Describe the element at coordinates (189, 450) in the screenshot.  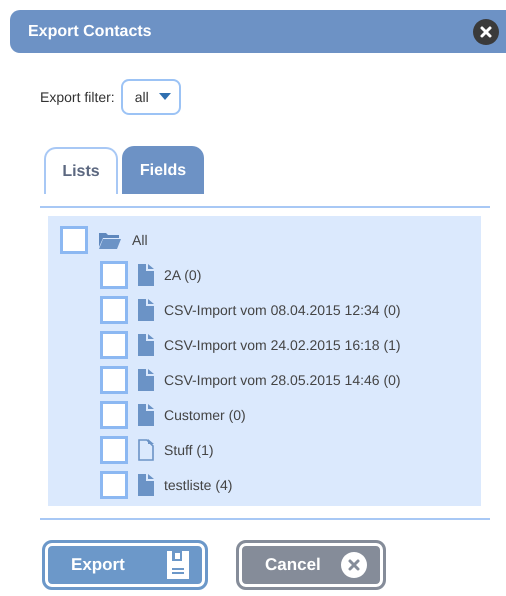
I see `tree-item: Stuff (1)` at that location.